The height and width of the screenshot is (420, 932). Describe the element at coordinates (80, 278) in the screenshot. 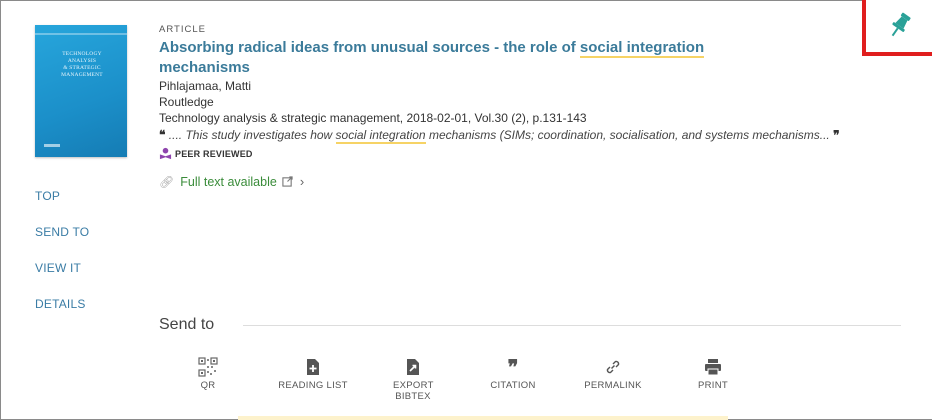

I see `nav-item-view-it: VIEW IT` at that location.